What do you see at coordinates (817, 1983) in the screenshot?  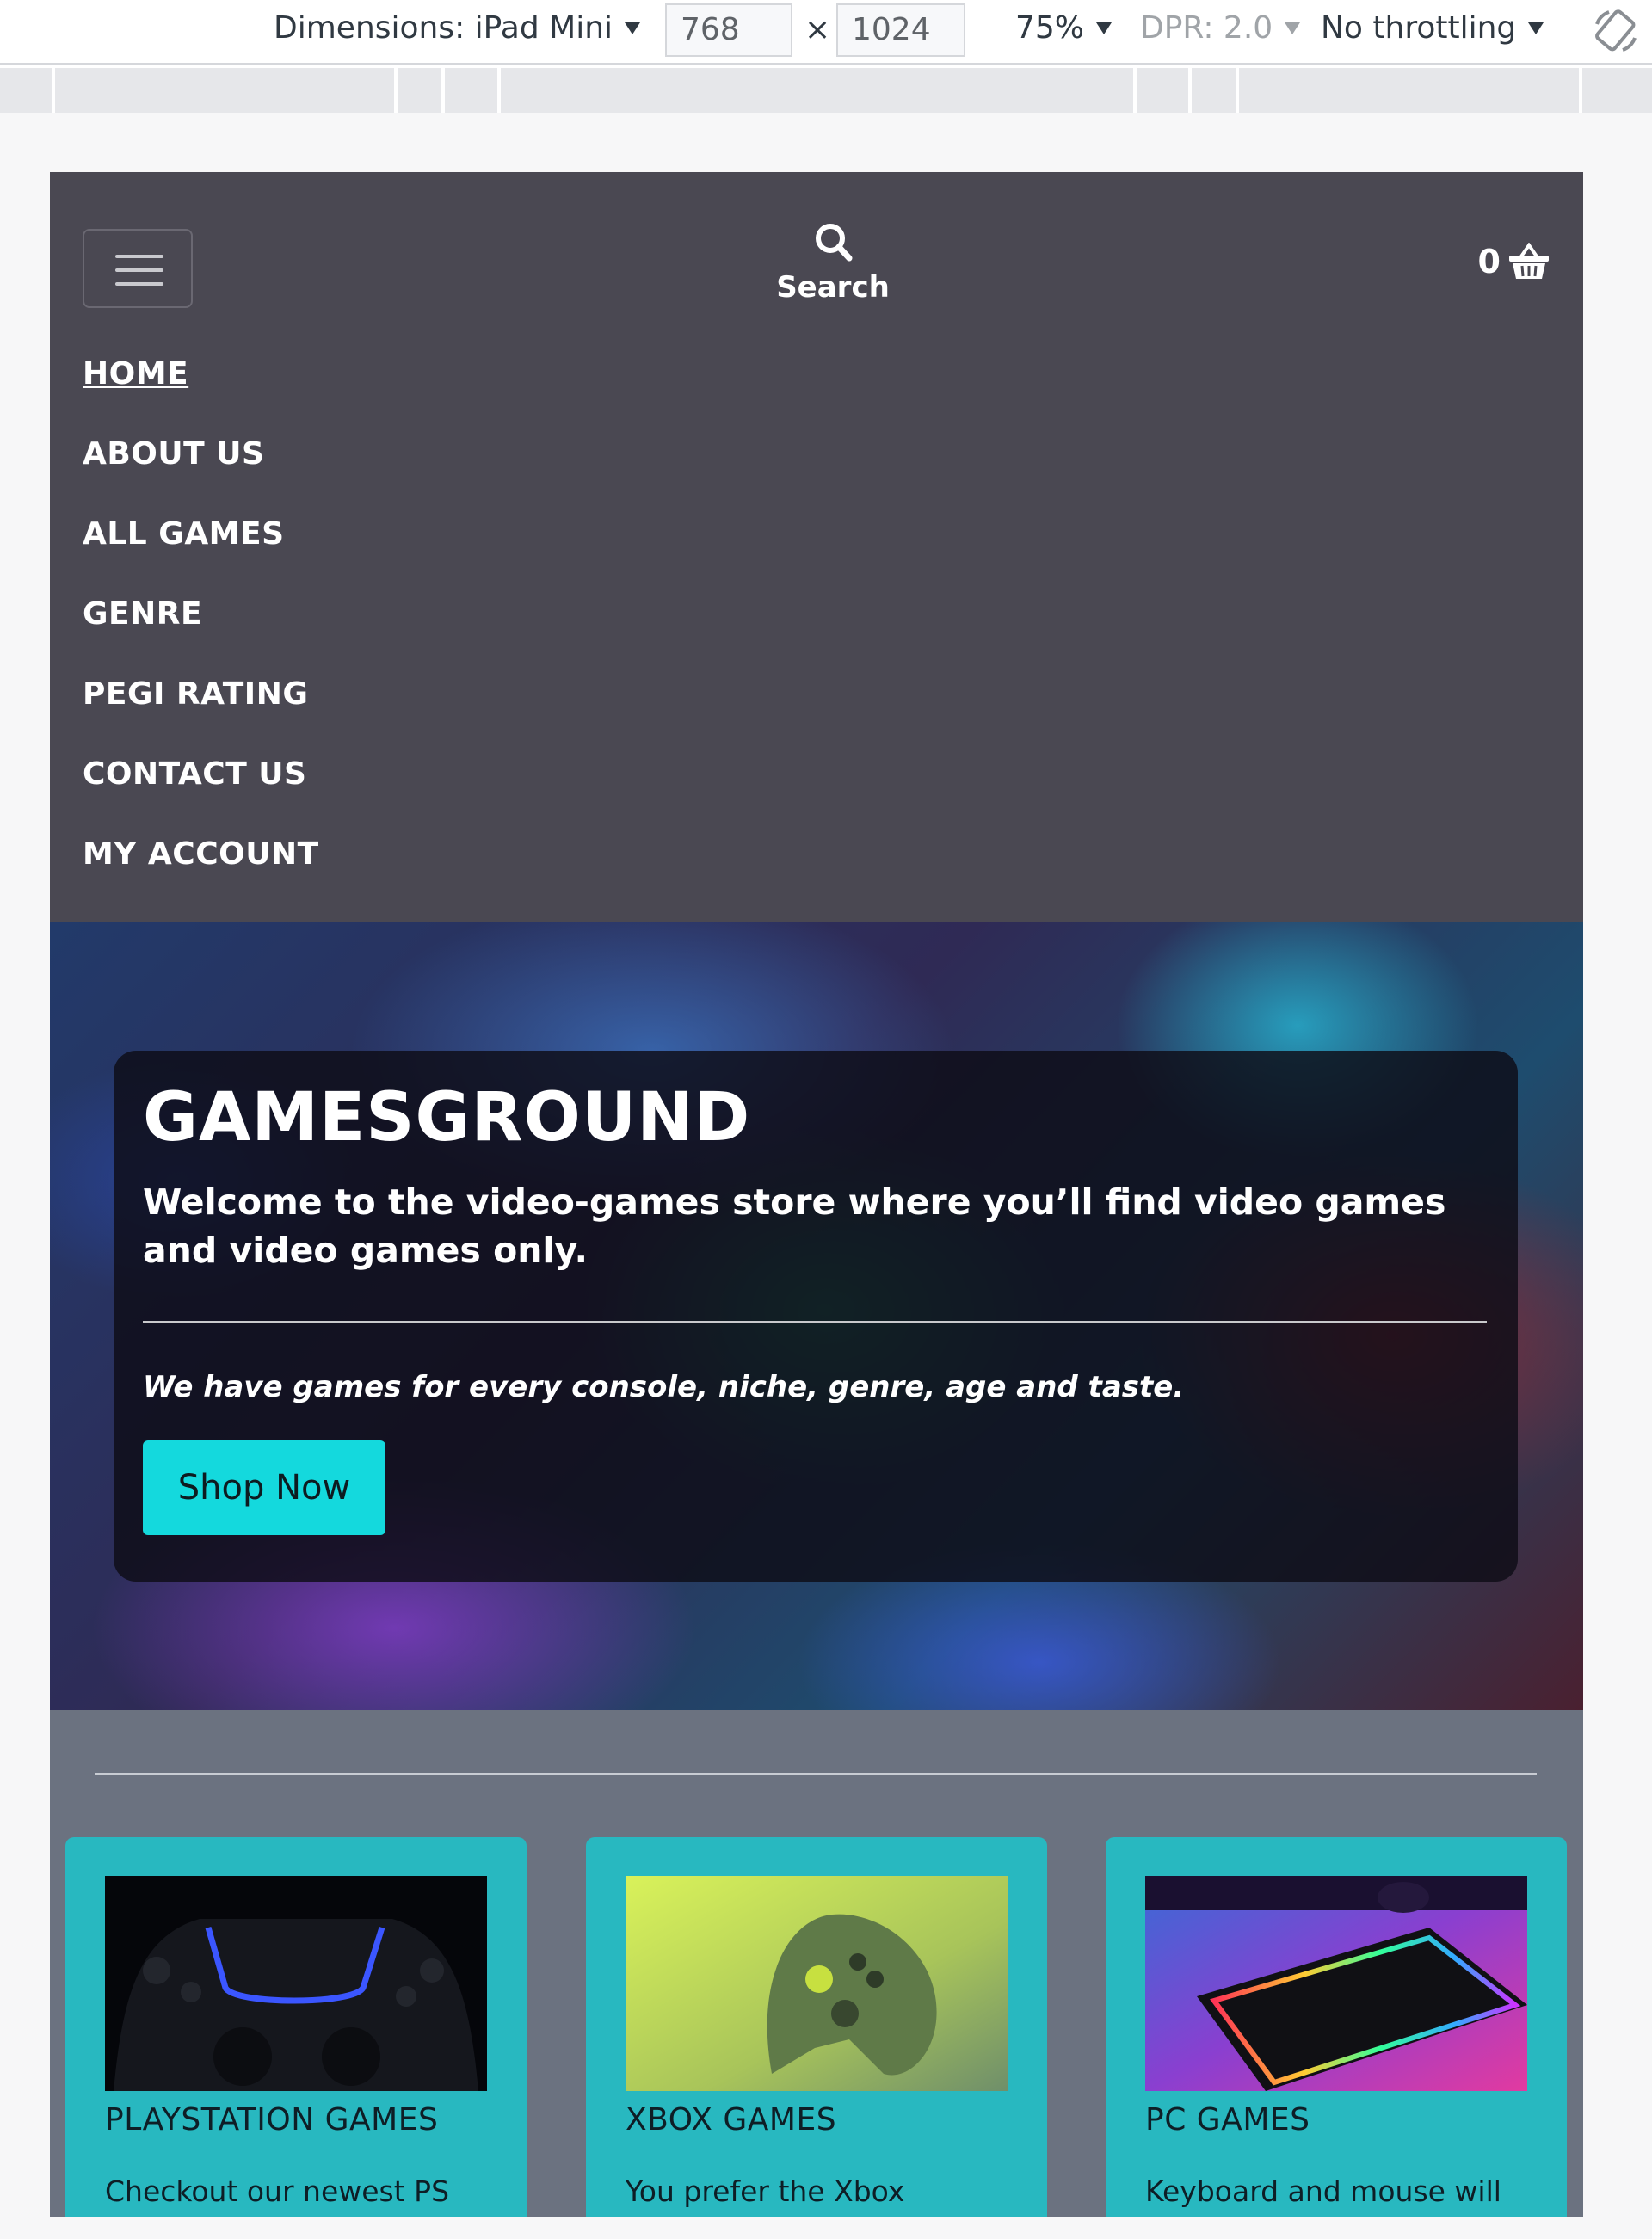 I see `xbox-controller-image` at bounding box center [817, 1983].